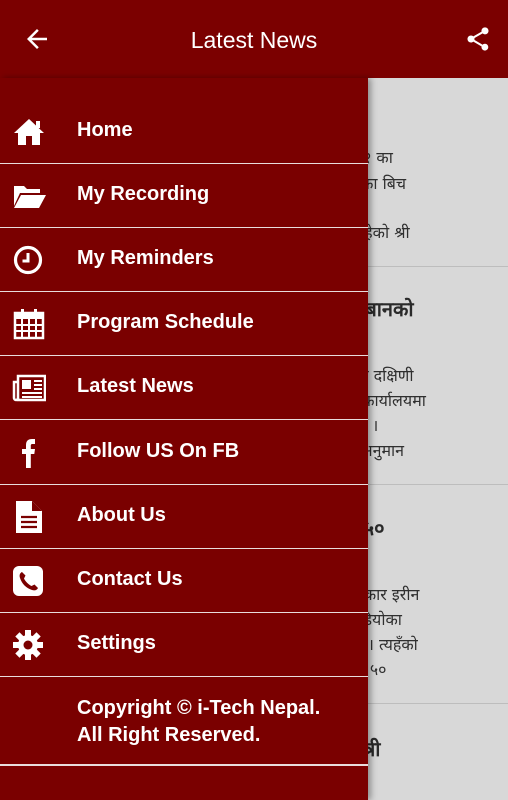 Image resolution: width=508 pixels, height=800 pixels. I want to click on menu-item-follow-us-on-fb: Follow US On FB, so click(184, 453).